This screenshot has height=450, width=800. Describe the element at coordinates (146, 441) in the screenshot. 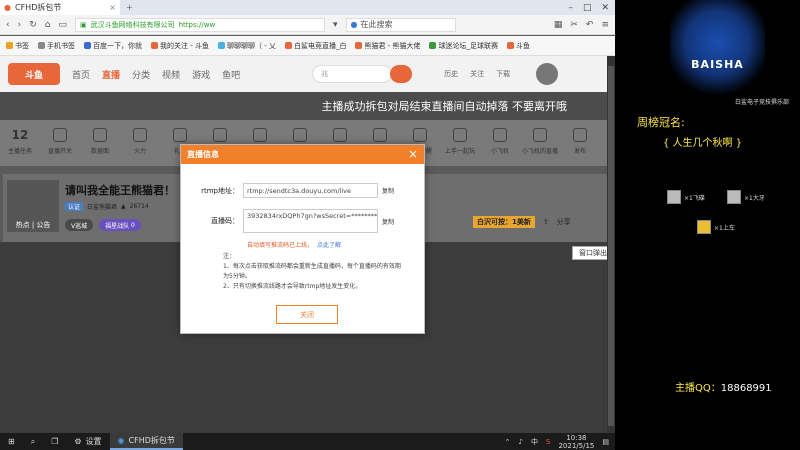

I see `taskbar-browser: ◉ CFHD拆包节` at that location.